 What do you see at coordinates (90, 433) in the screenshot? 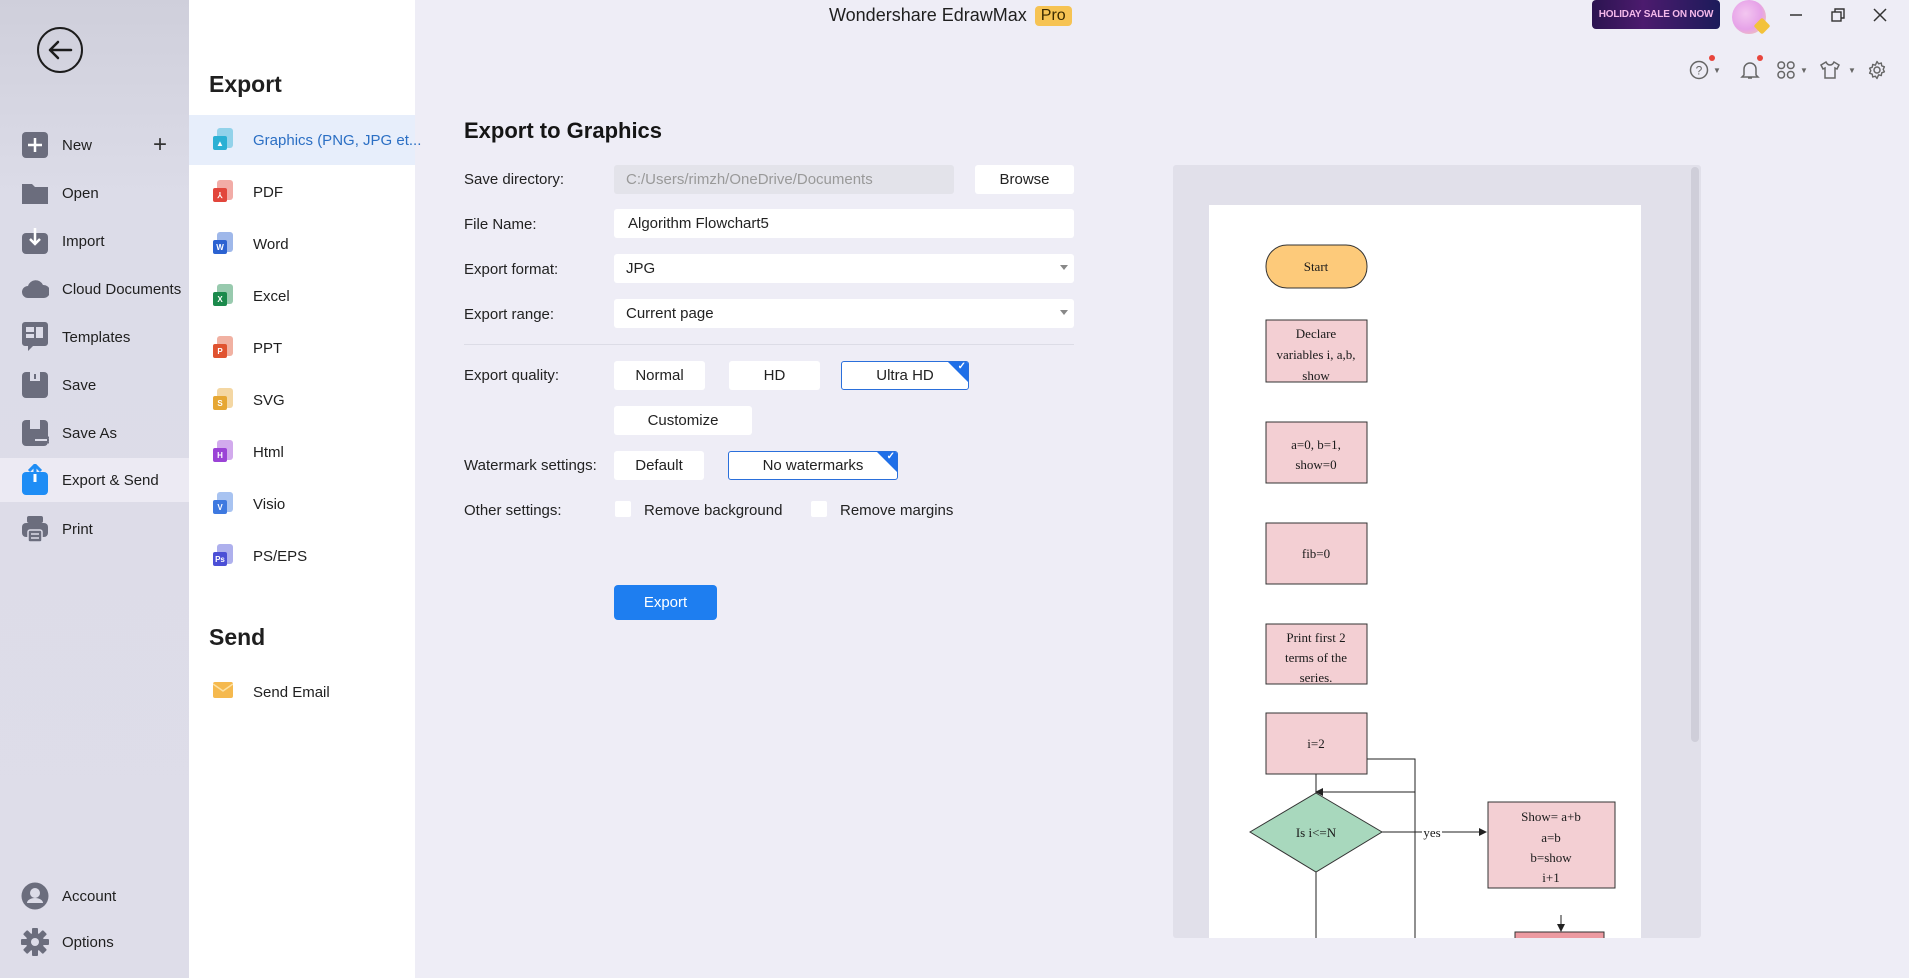
I see `nav-label: Save As` at bounding box center [90, 433].